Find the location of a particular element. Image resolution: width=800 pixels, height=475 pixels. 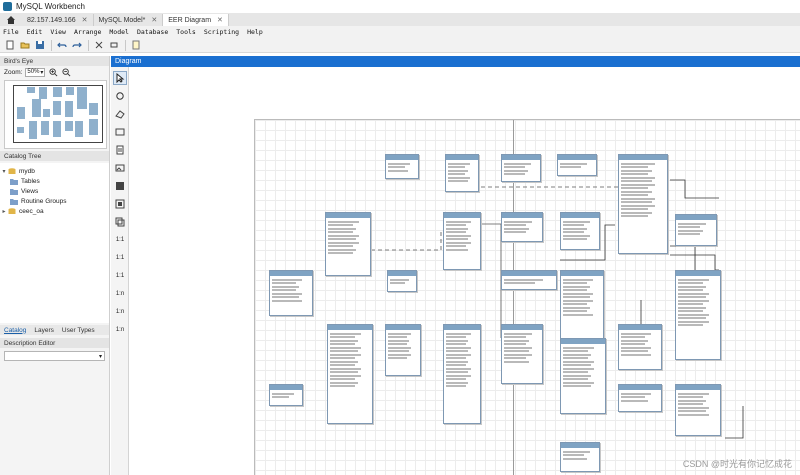

undo-button is located at coordinates (61, 45).